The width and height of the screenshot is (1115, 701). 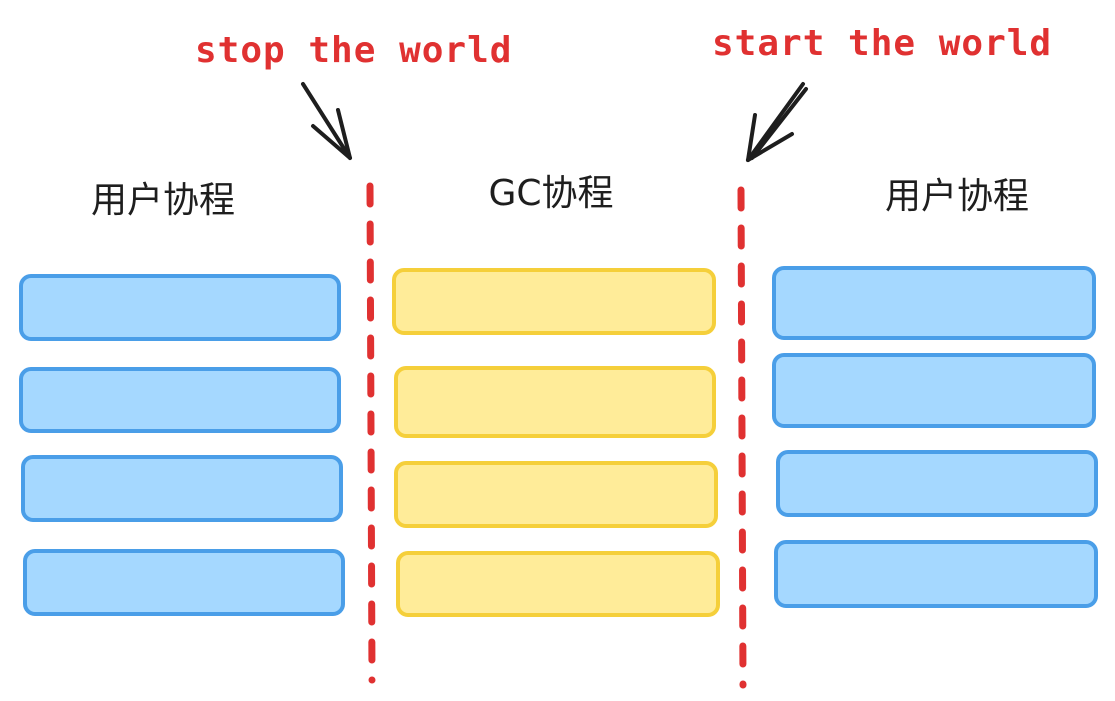 What do you see at coordinates (882, 43) in the screenshot?
I see `start-the-world-label: start the world` at bounding box center [882, 43].